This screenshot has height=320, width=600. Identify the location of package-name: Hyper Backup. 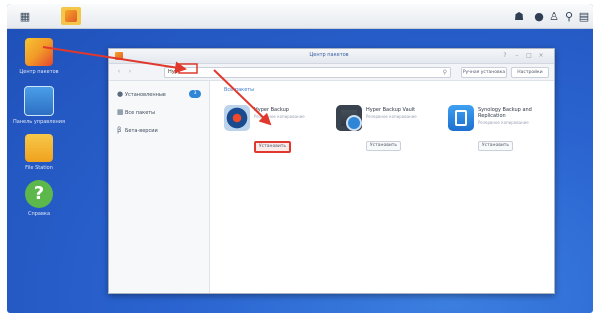
(271, 110).